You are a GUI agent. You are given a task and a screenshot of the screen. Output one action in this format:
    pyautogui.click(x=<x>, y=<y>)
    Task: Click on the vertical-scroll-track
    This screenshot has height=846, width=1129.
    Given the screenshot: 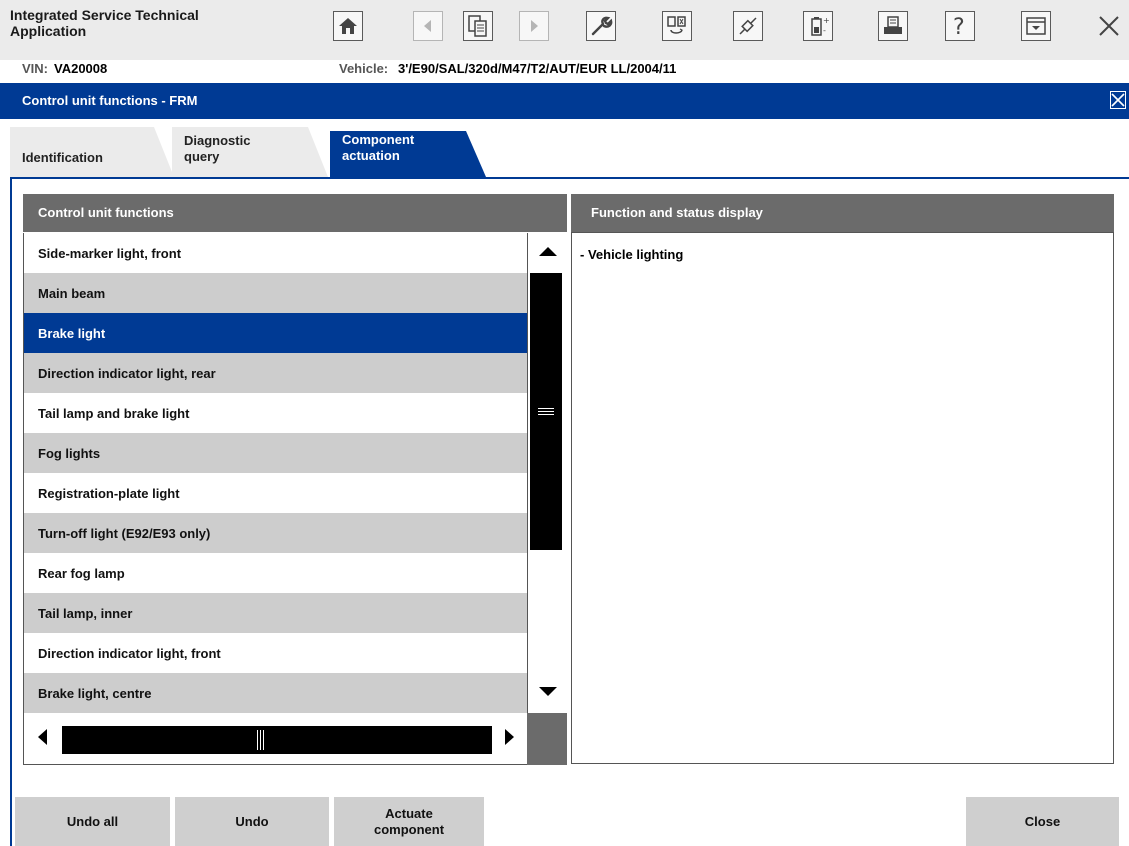 What is the action you would take?
    pyautogui.click(x=547, y=473)
    